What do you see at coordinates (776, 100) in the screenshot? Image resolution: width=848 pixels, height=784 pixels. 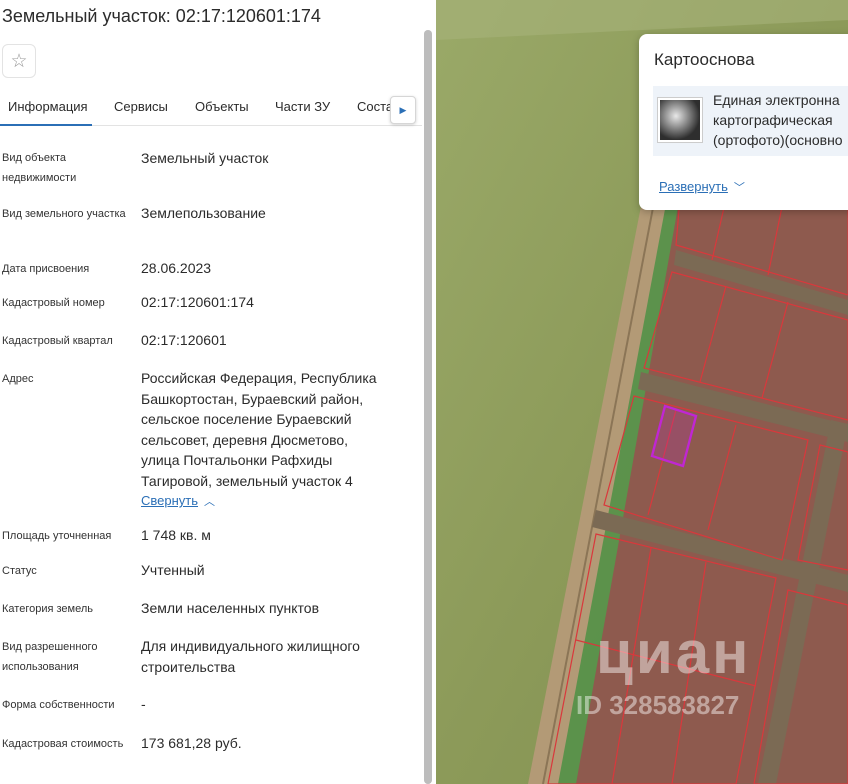 I see `basemap-line: Единая электронна` at bounding box center [776, 100].